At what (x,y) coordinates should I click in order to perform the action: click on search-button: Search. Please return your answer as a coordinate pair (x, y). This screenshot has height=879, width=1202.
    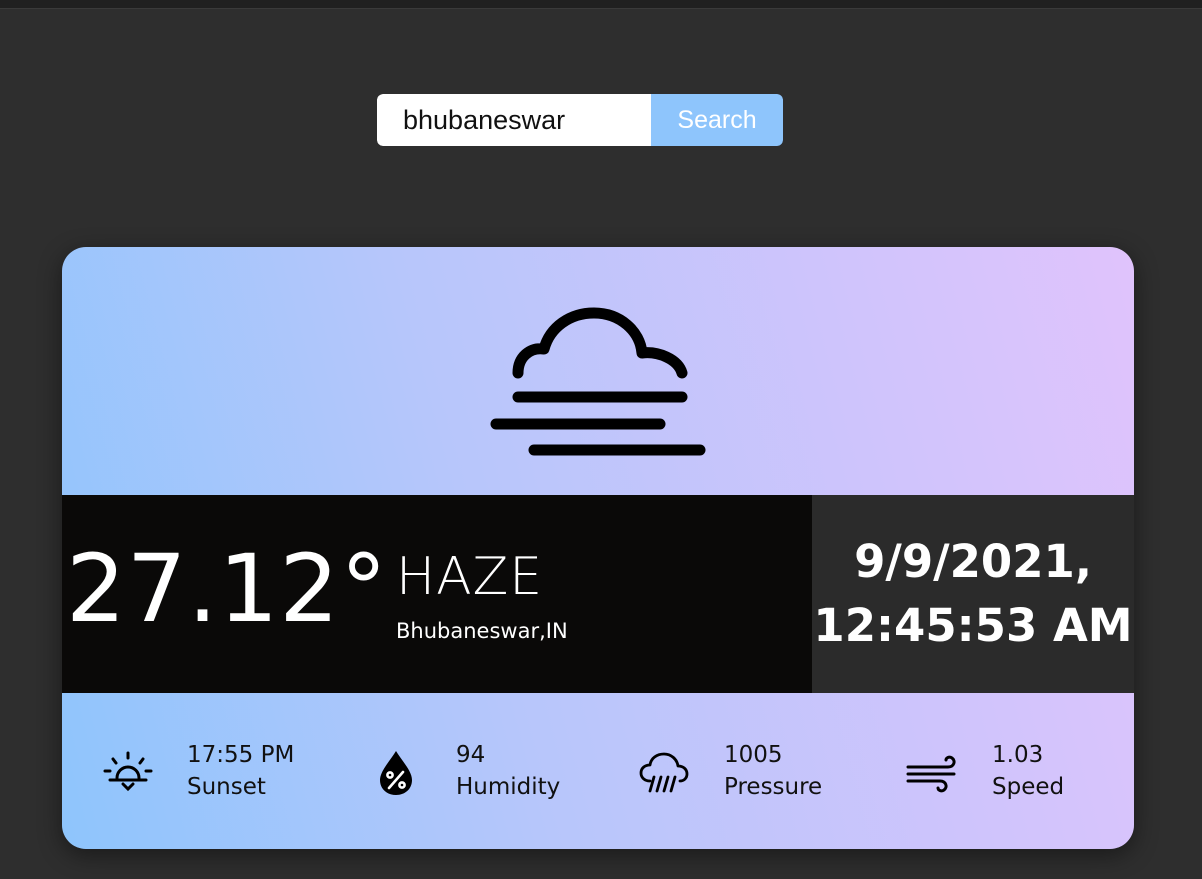
    Looking at the image, I should click on (717, 120).